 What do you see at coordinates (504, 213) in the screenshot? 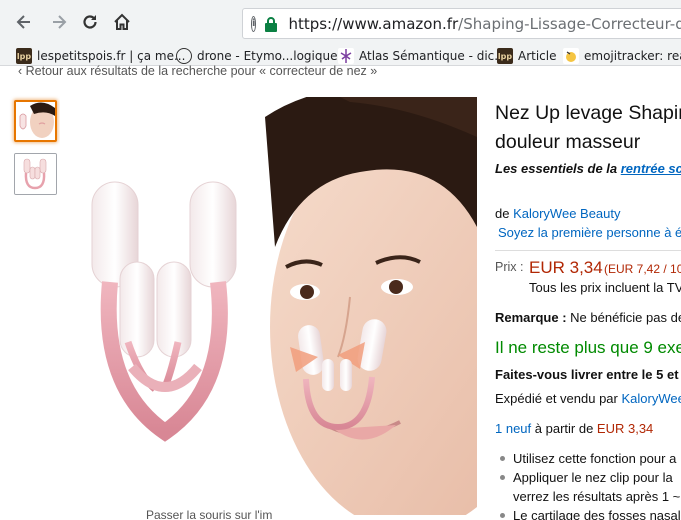
I see `brand-prefix: de` at bounding box center [504, 213].